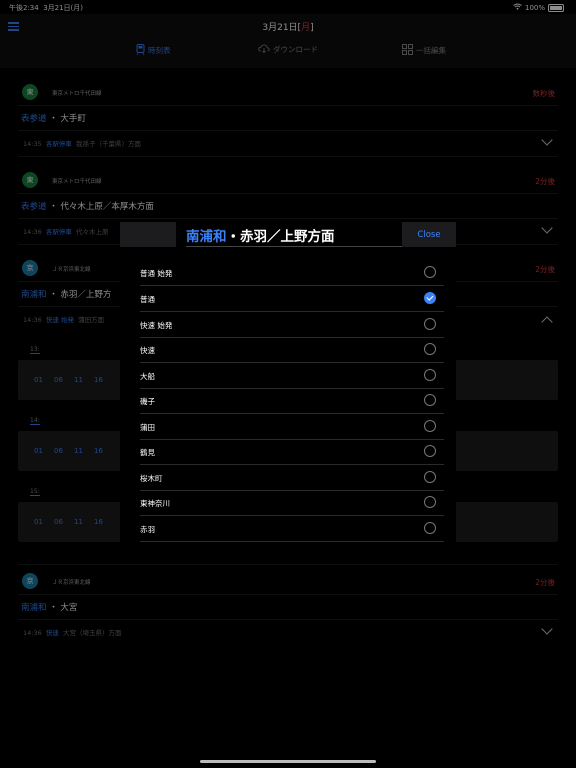 Image resolution: width=576 pixels, height=768 pixels. Describe the element at coordinates (292, 427) in the screenshot. I see `option-row: 蒲田` at that location.